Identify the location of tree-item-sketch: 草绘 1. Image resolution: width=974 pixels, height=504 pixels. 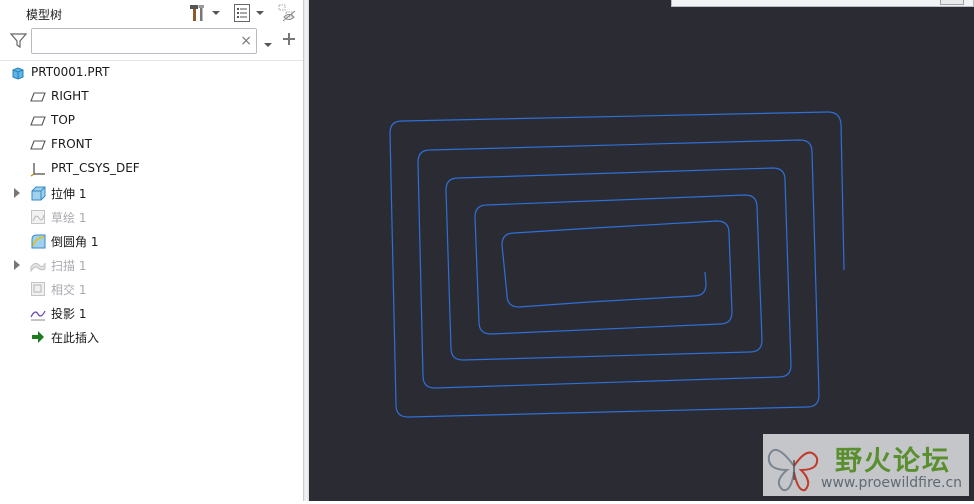
(151, 217).